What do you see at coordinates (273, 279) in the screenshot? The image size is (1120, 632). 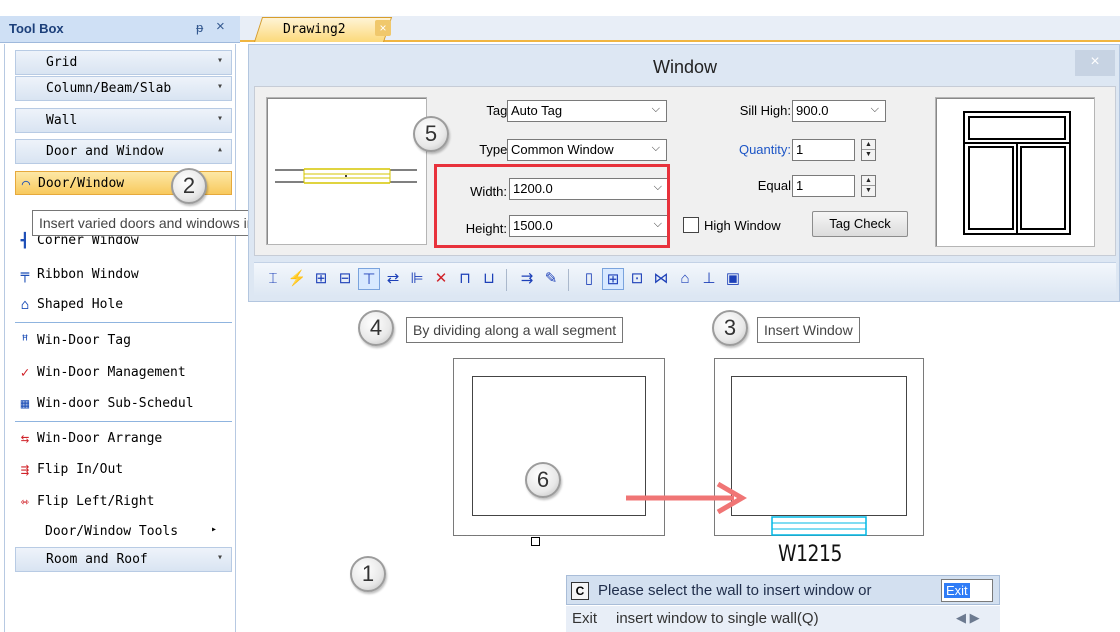 I see `free-insert-icon: ⌶` at bounding box center [273, 279].